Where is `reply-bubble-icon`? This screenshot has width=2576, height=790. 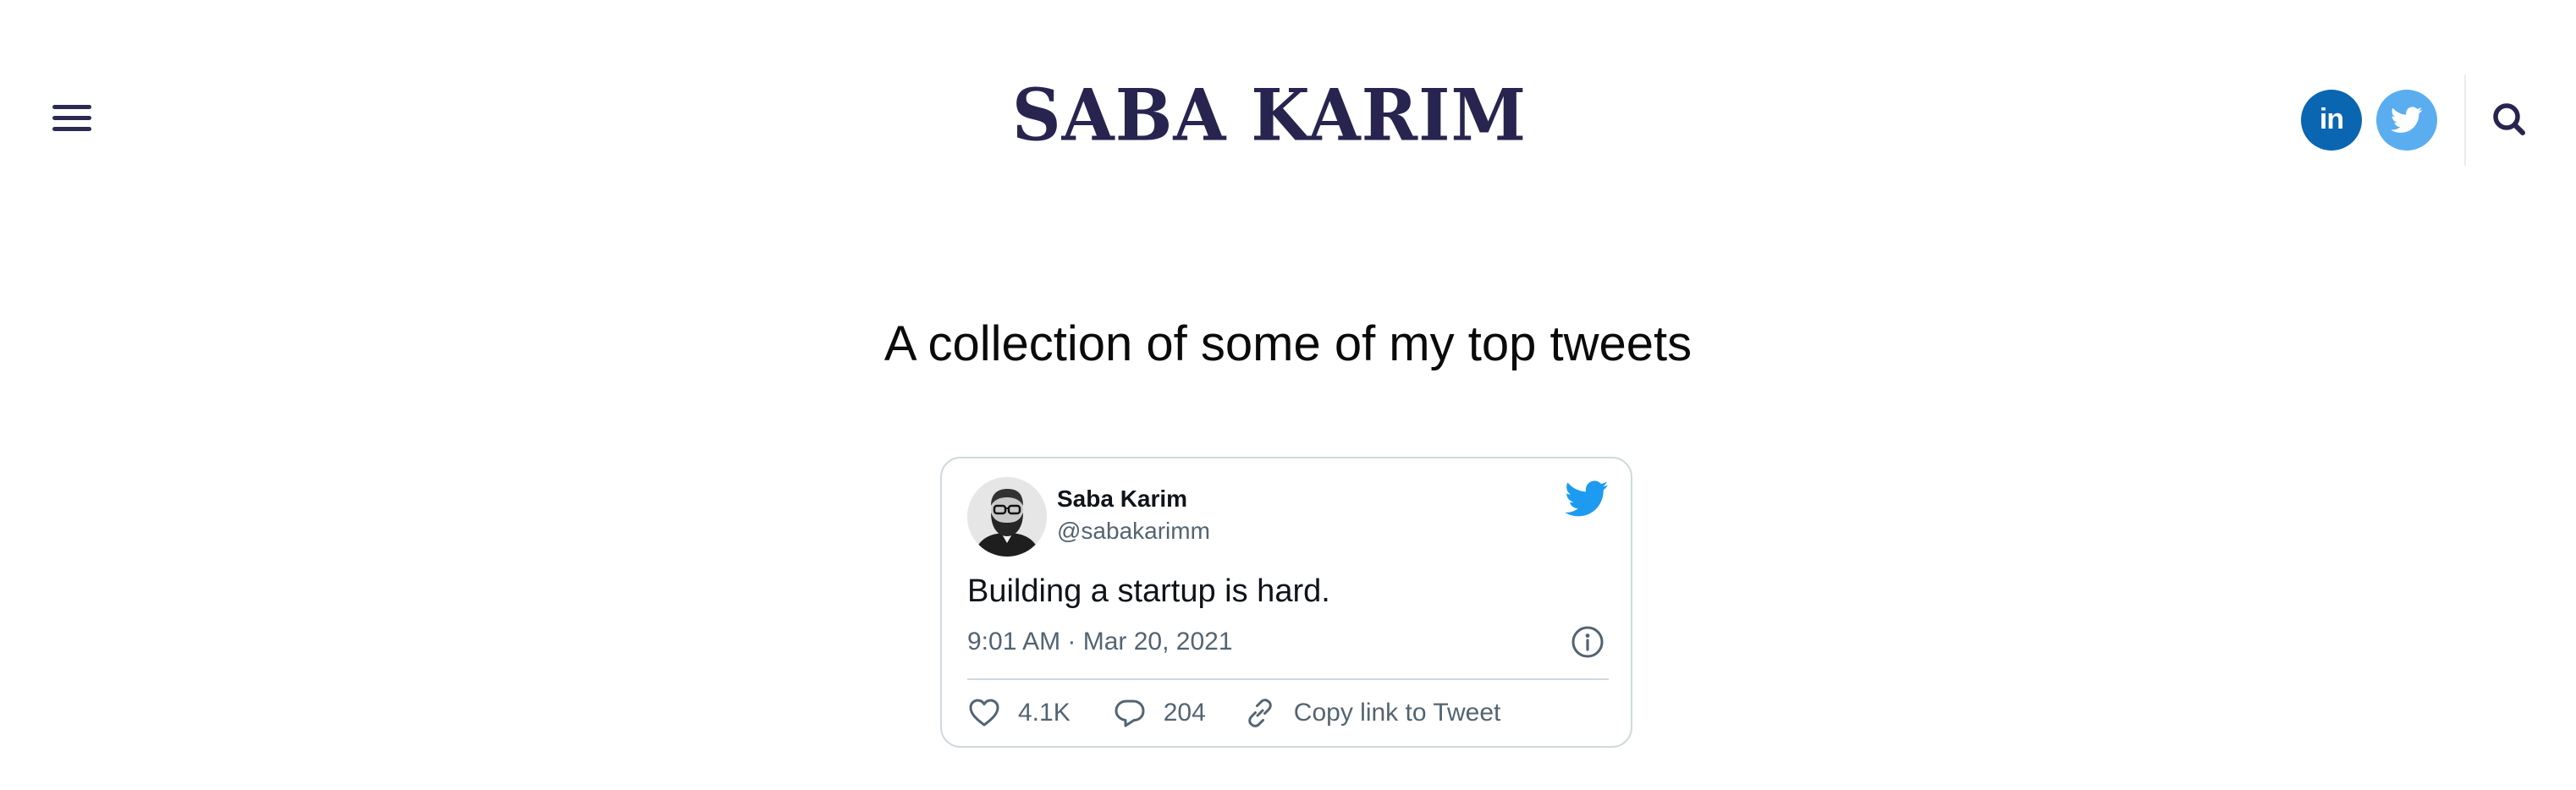
reply-bubble-icon is located at coordinates (1130, 713).